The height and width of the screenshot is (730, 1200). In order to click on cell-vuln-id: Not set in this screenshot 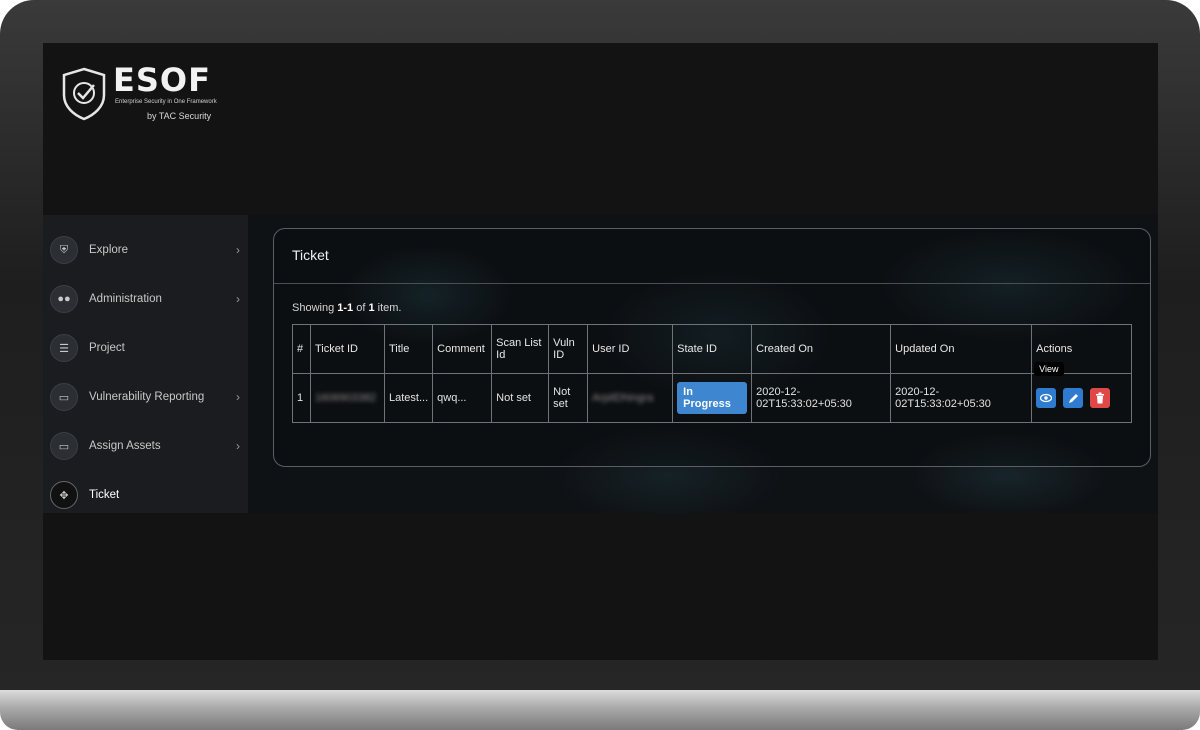, I will do `click(568, 398)`.